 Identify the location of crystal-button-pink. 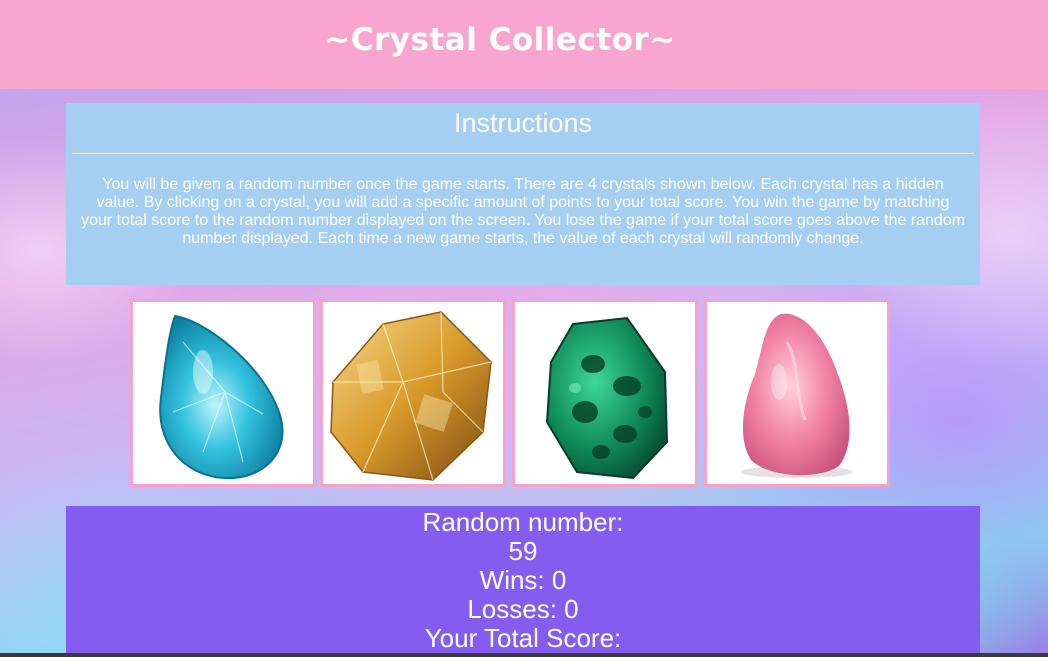
(797, 393).